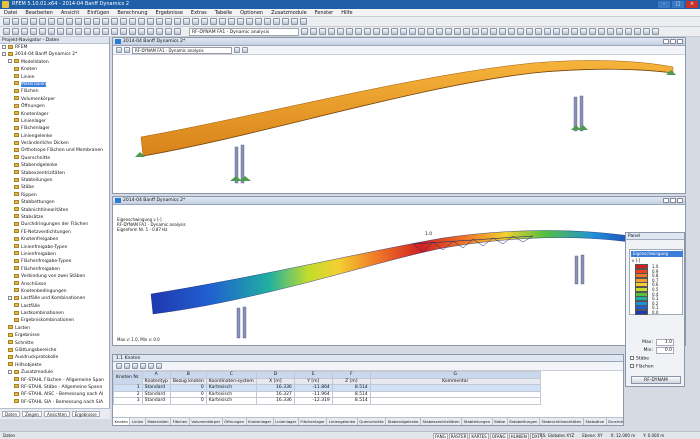 This screenshot has width=700, height=439. Describe the element at coordinates (313, 401) in the screenshot. I see `table-cell: -12.319` at that location.